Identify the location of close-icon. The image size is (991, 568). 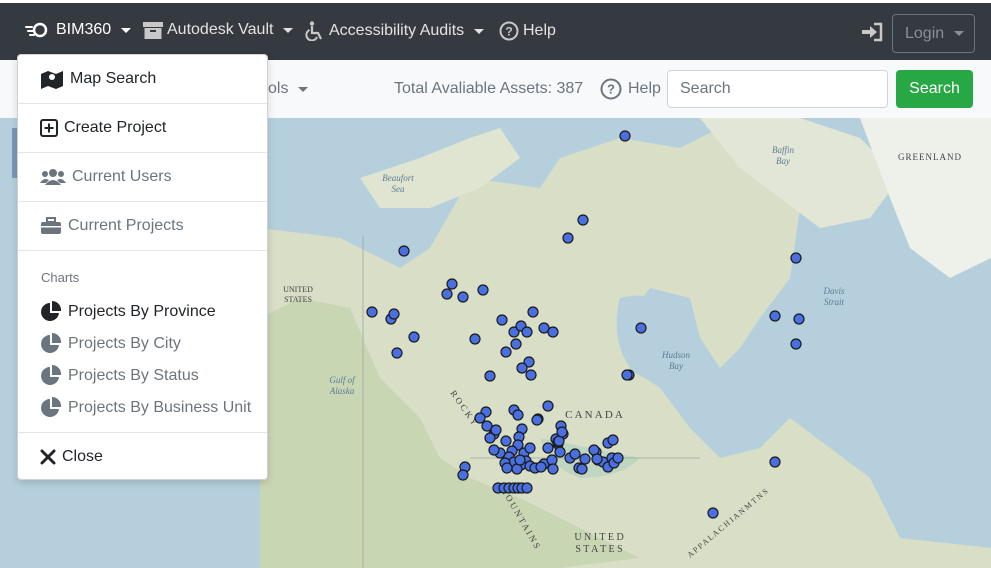
(48, 457).